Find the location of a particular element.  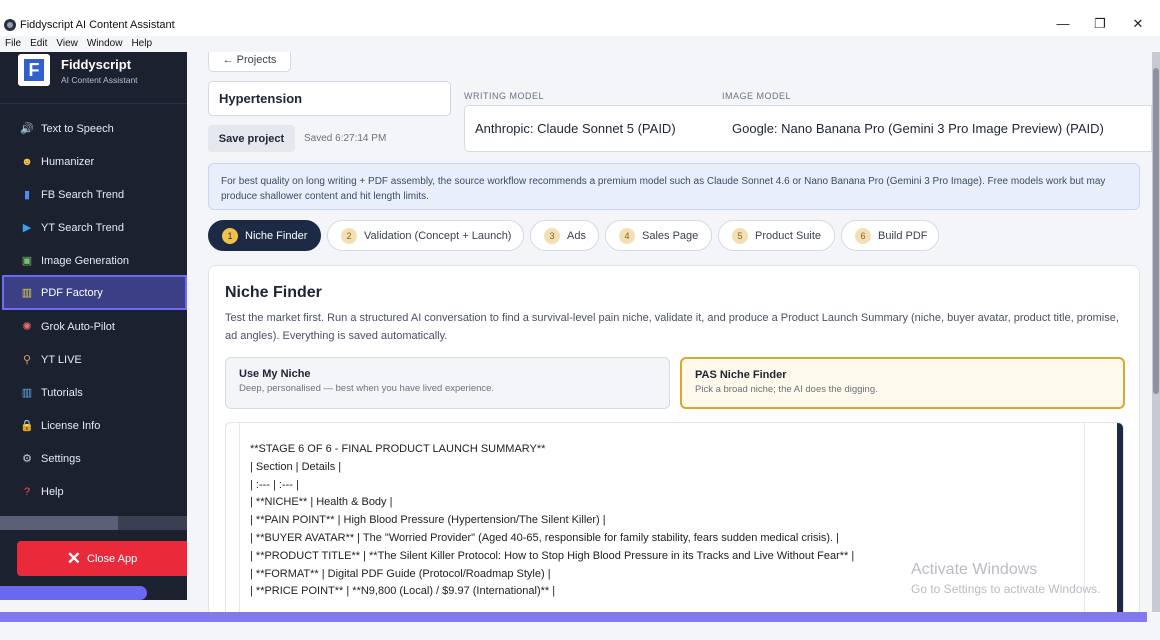

sidebar-item-grok-auto-pilot: ✺ Grok Auto-Pilot is located at coordinates (93, 326).